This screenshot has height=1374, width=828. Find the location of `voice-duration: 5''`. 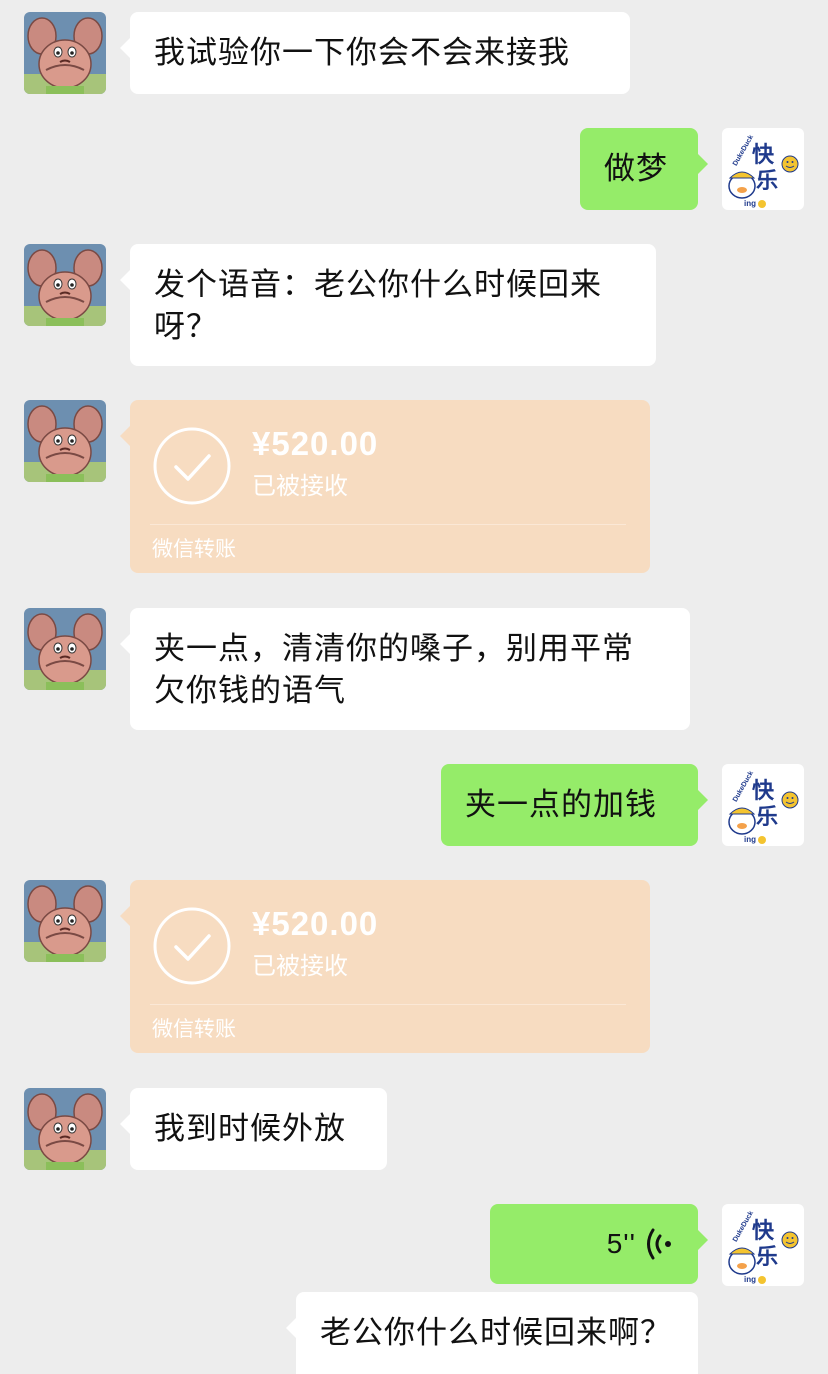

voice-duration: 5'' is located at coordinates (621, 1243).